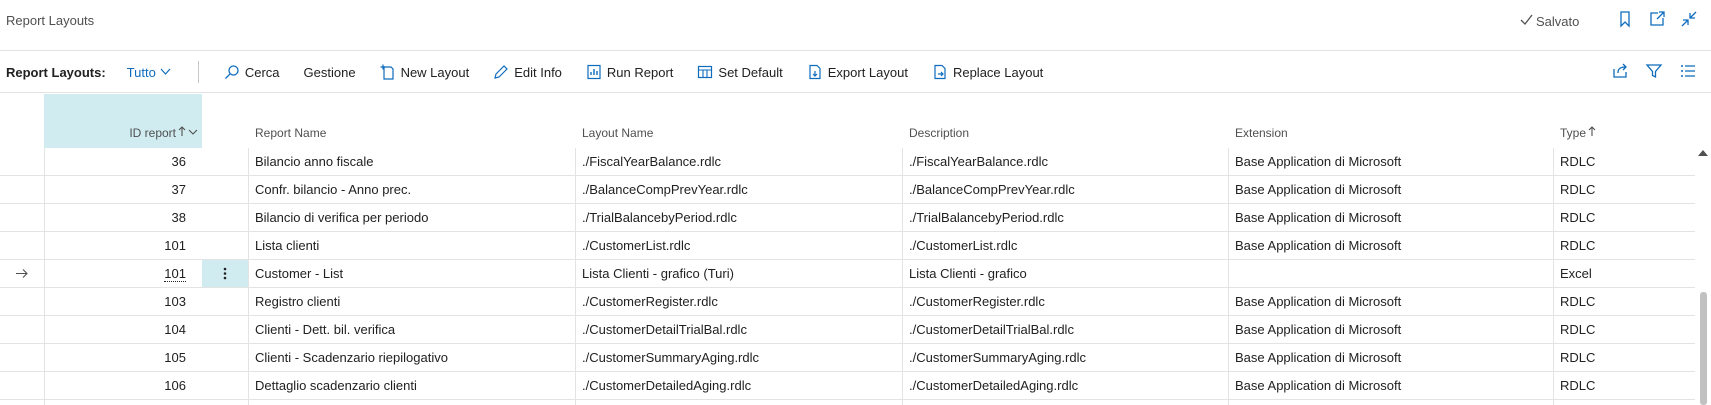 The height and width of the screenshot is (405, 1711). I want to click on export-layout-button: Export Layout, so click(857, 72).